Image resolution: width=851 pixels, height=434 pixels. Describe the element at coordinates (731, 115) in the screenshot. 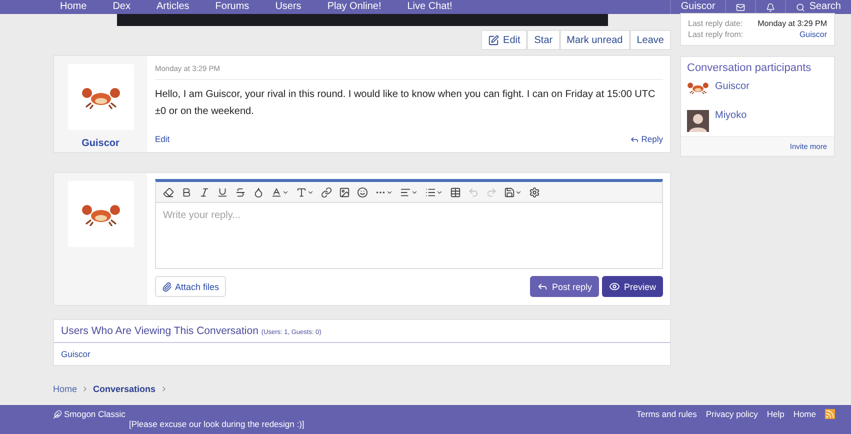

I see `participant-link: Miyoko` at that location.